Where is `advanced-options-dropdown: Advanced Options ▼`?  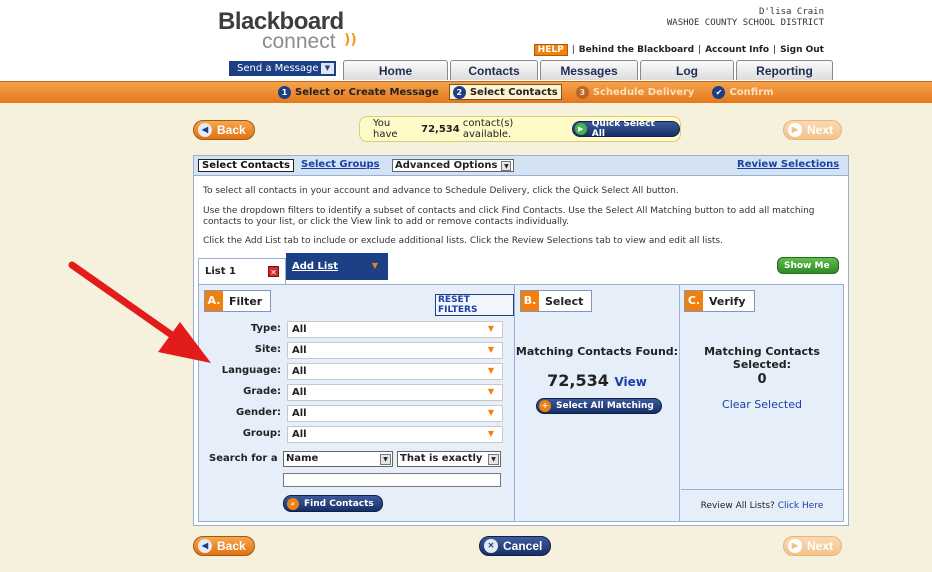
advanced-options-dropdown: Advanced Options ▼ is located at coordinates (453, 165).